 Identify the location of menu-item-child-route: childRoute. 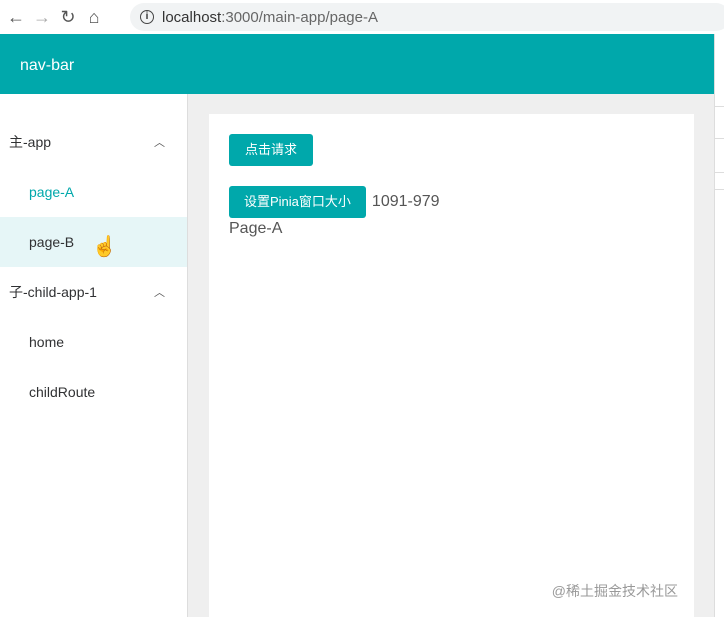
(93, 392).